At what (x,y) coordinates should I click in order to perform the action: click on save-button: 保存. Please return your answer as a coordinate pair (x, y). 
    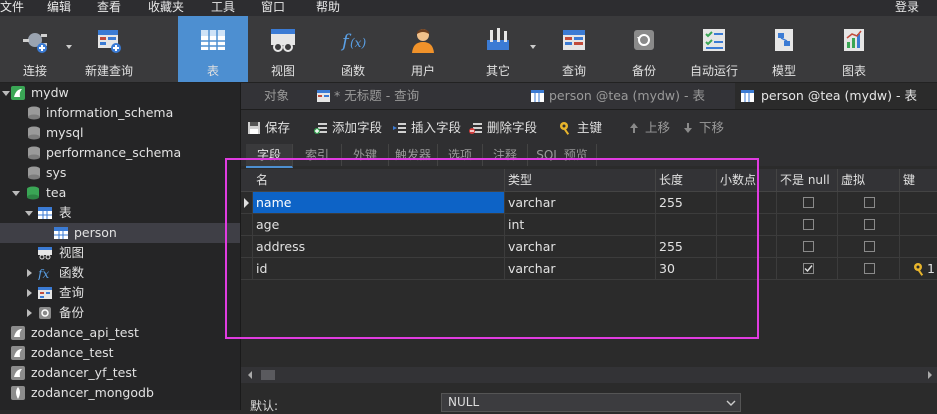
    Looking at the image, I should click on (271, 128).